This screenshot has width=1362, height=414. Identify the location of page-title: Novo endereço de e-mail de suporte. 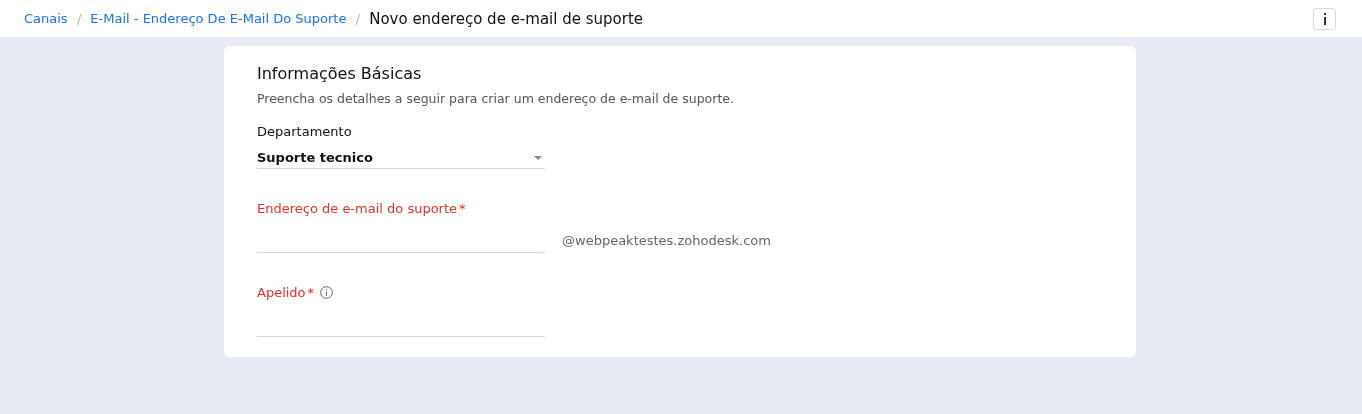
(506, 18).